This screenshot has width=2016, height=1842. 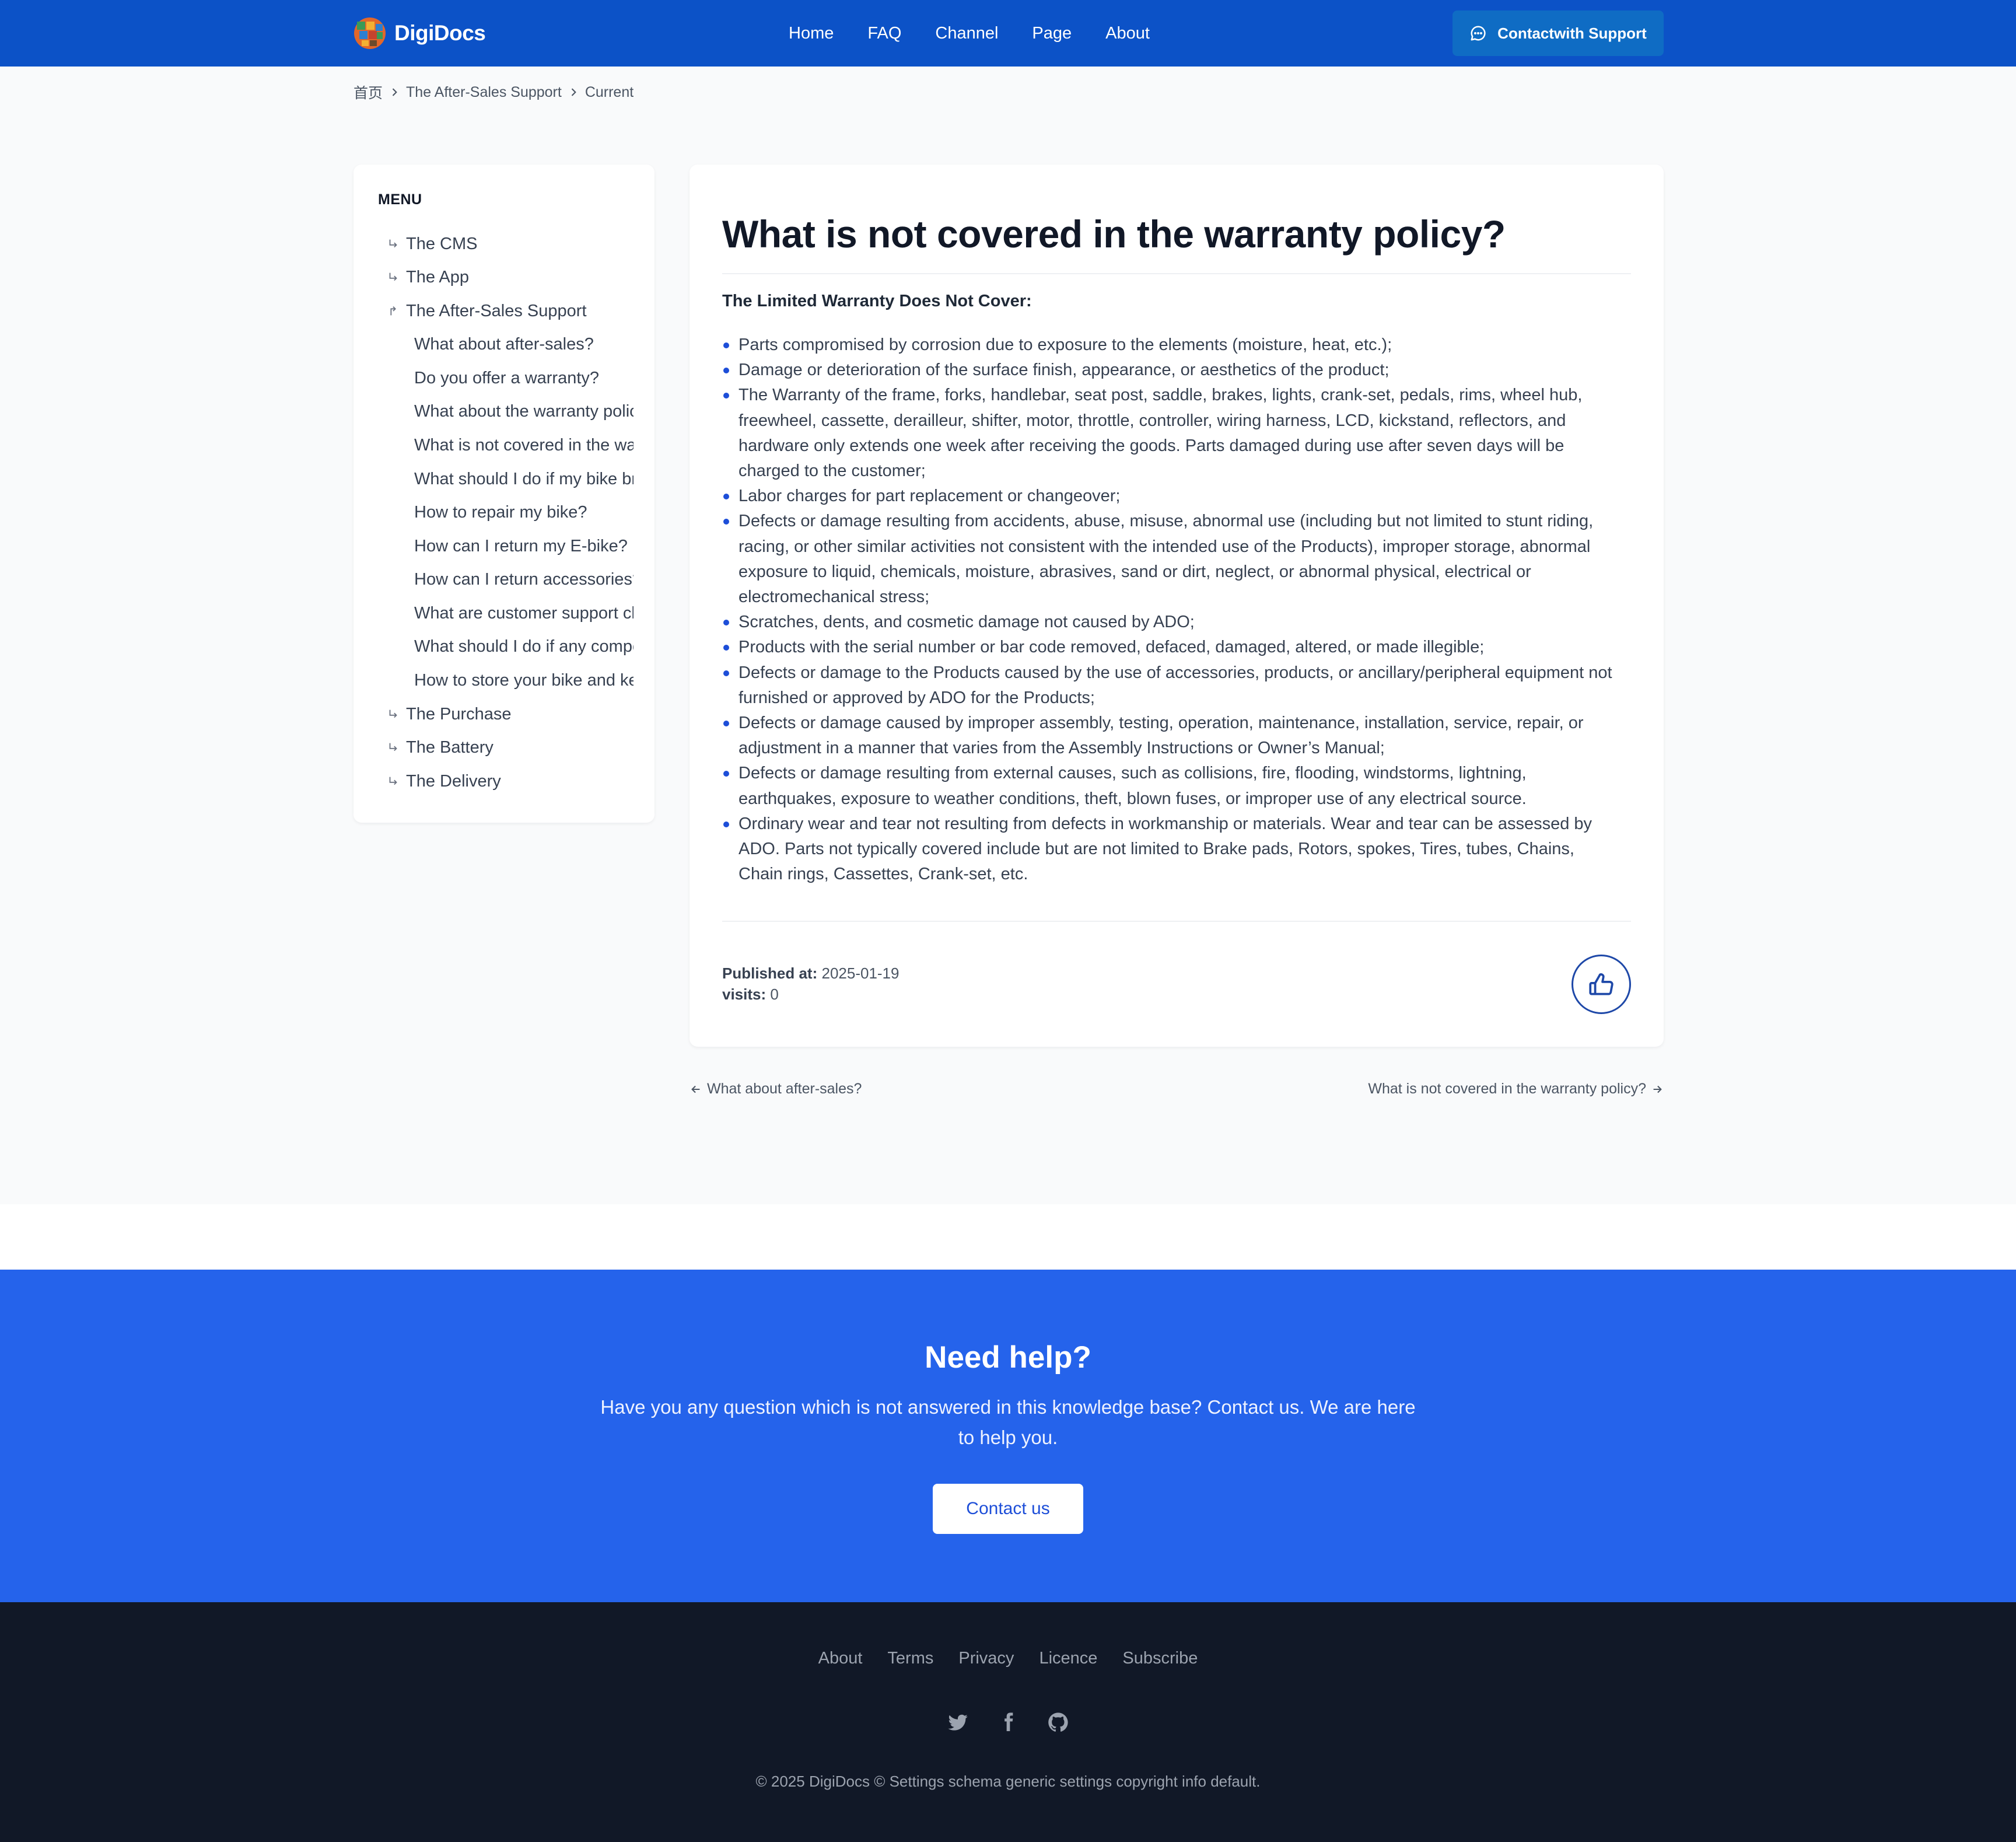 I want to click on thumbs-up-icon, so click(x=1601, y=984).